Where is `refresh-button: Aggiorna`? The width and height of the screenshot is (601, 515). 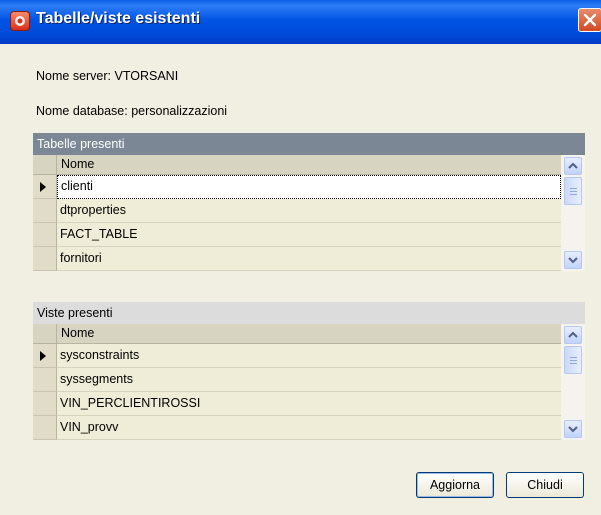
refresh-button: Aggiorna is located at coordinates (455, 485).